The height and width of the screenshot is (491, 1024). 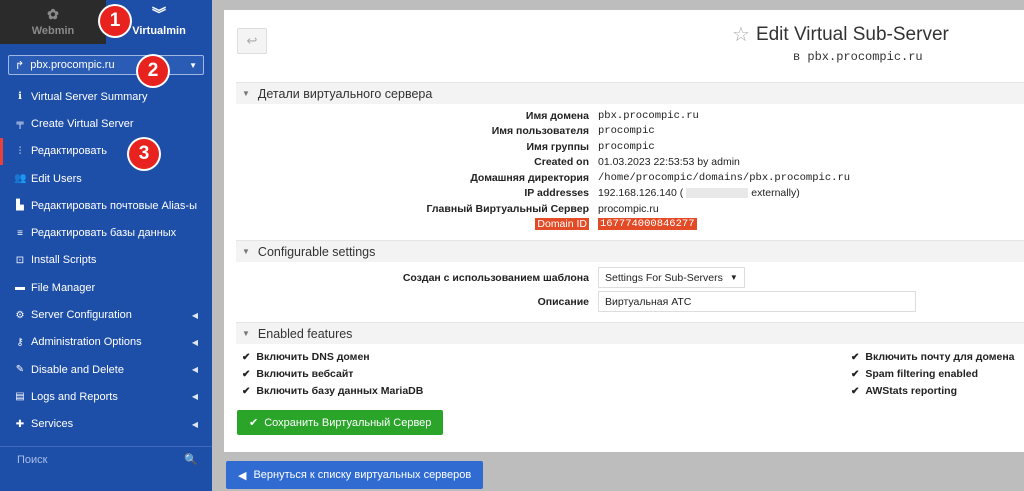 What do you see at coordinates (865, 57) in the screenshot?
I see `subtitle-domain: pbx.procompic.ru` at bounding box center [865, 57].